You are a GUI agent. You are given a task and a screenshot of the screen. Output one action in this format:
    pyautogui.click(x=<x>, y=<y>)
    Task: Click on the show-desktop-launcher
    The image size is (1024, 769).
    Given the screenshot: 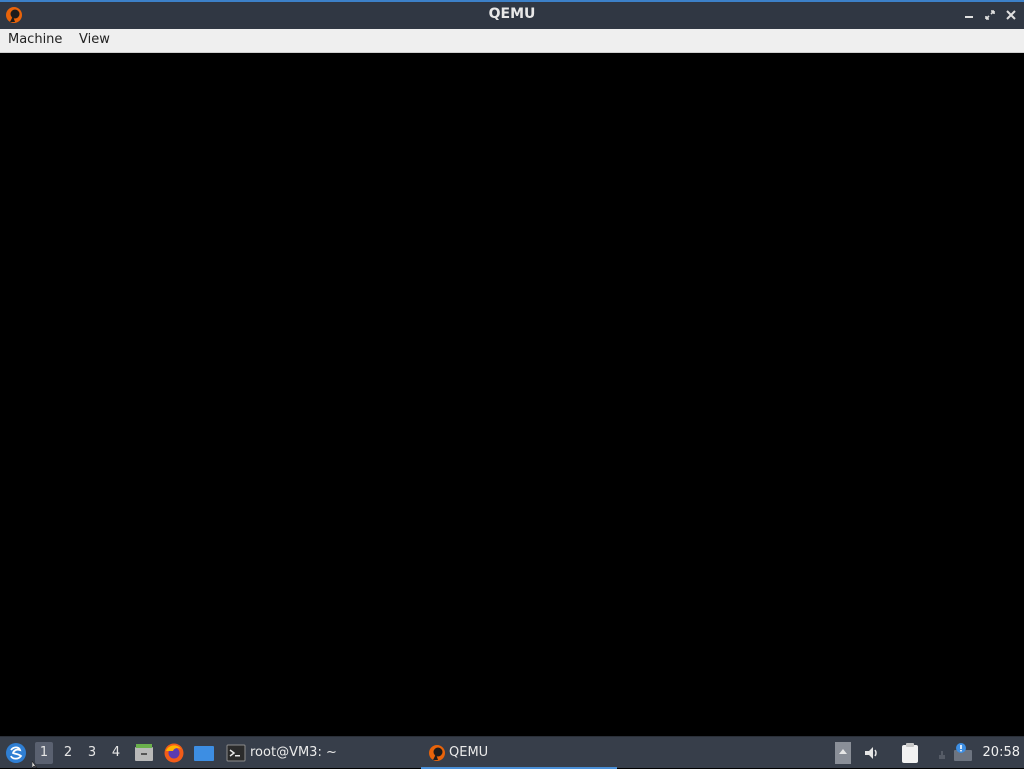 What is the action you would take?
    pyautogui.click(x=204, y=753)
    